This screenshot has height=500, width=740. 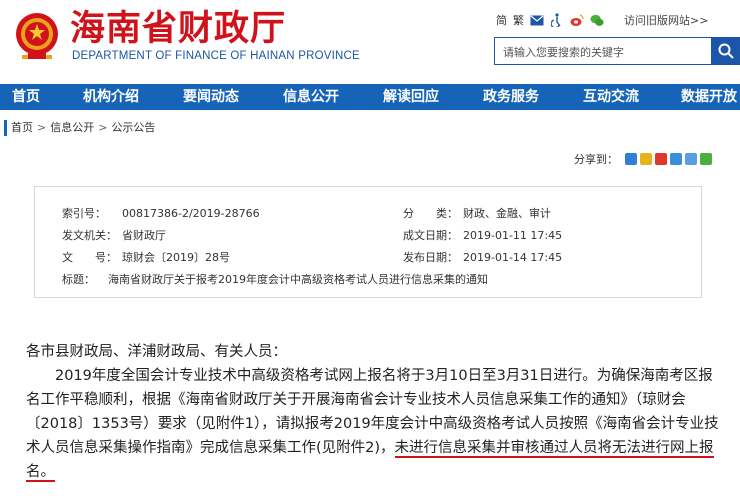 What do you see at coordinates (676, 159) in the screenshot?
I see `share-tencent-icon` at bounding box center [676, 159].